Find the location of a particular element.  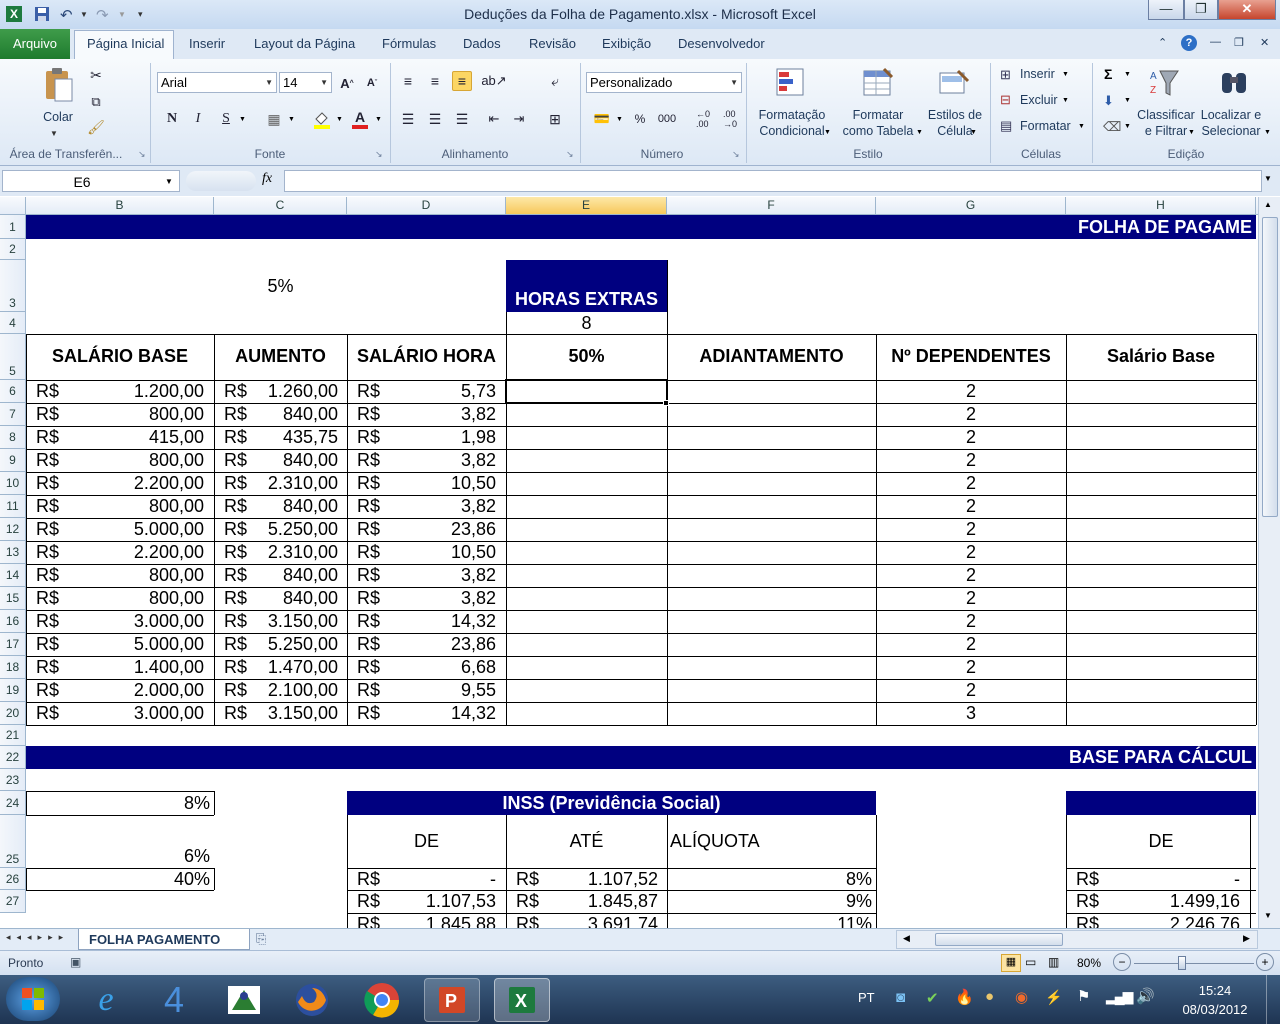

row-header: 2 is located at coordinates (13, 249).